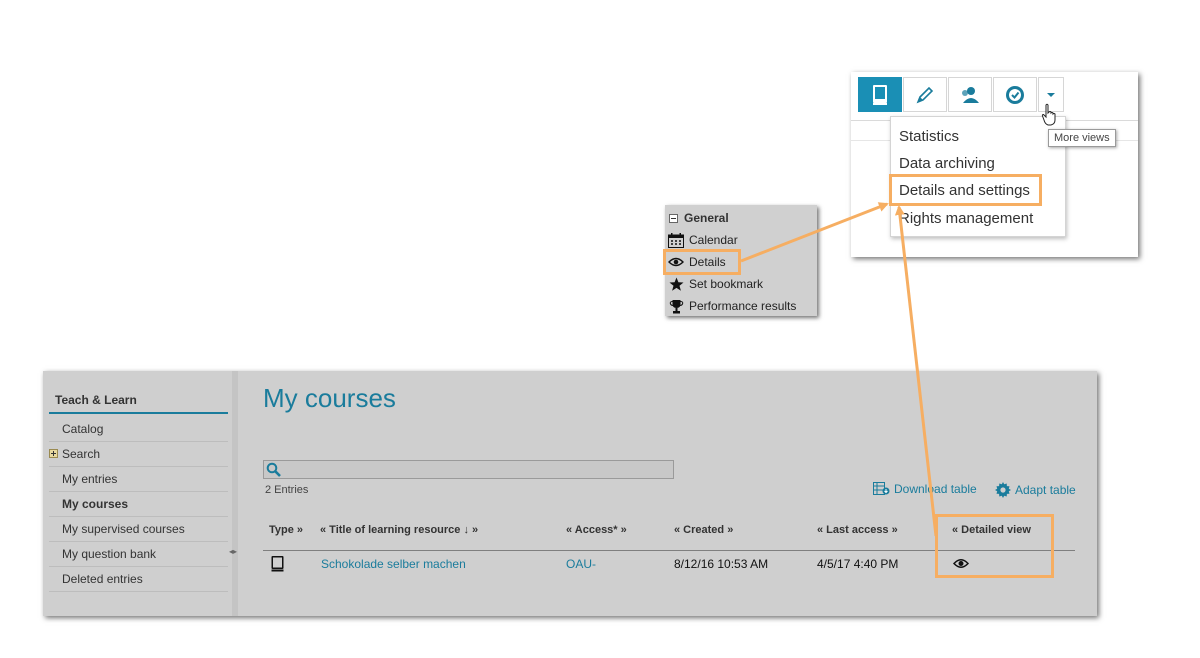 This screenshot has width=1200, height=658. I want to click on page-title: My courses, so click(329, 398).